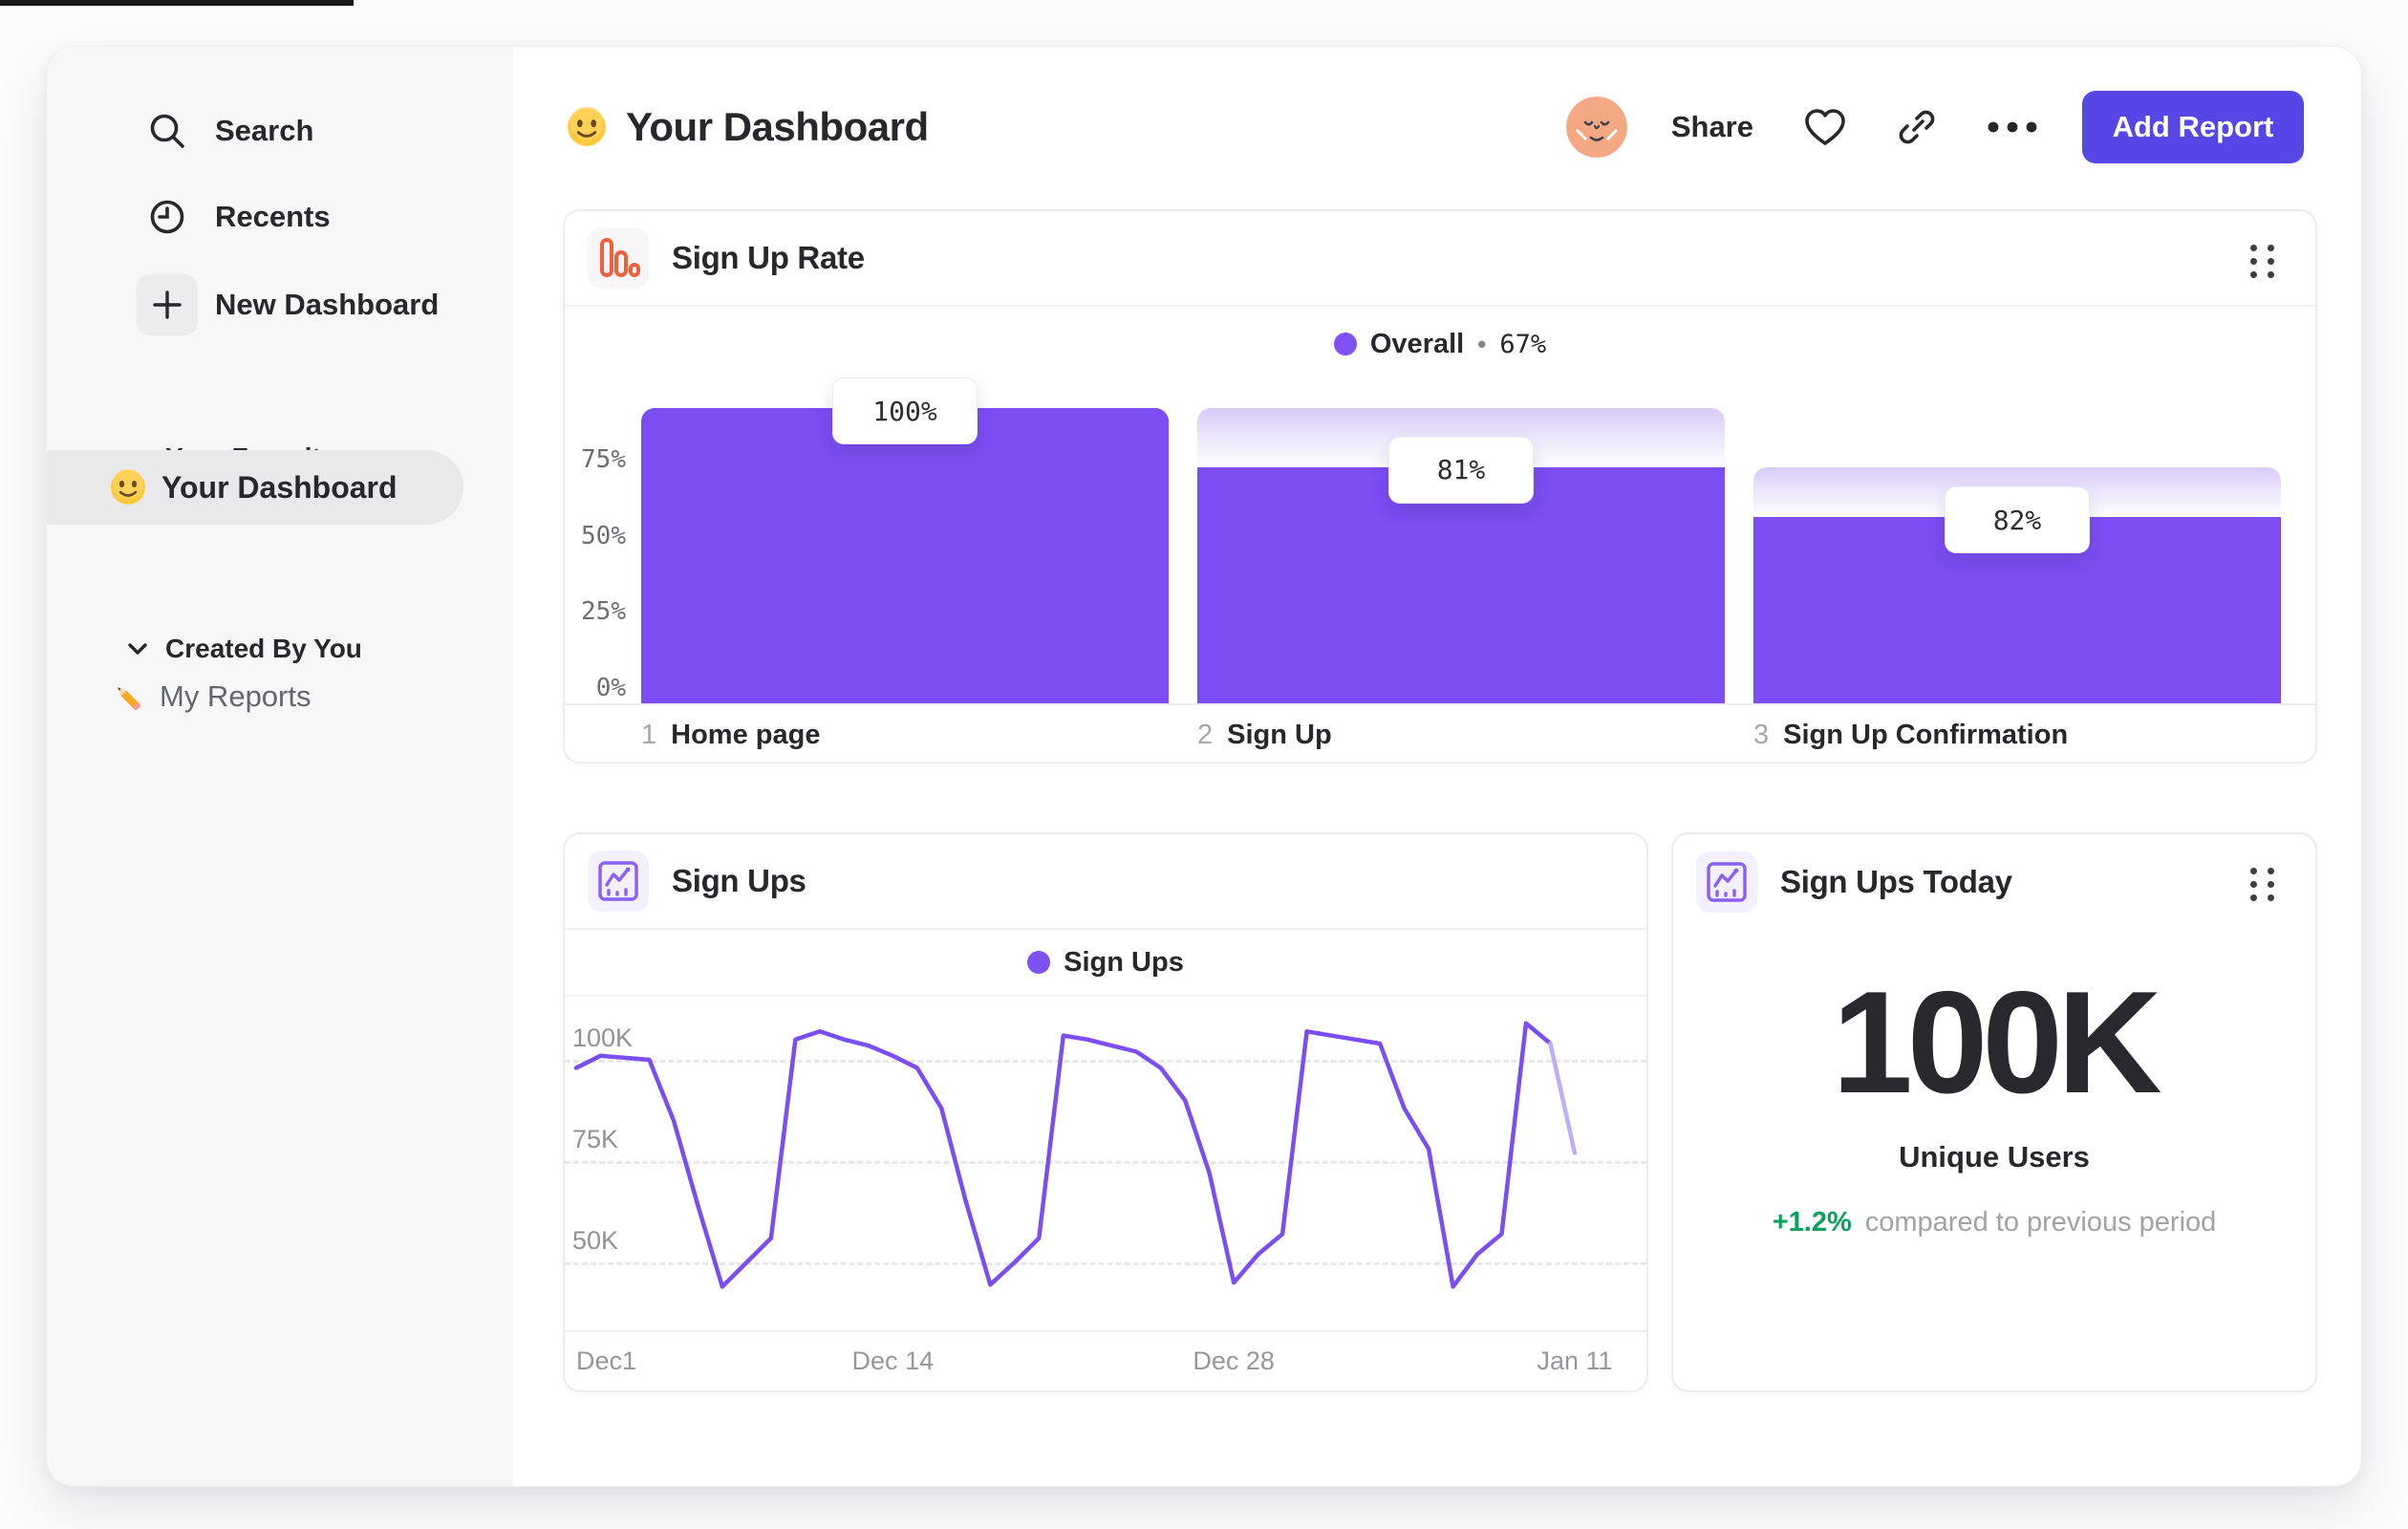  I want to click on favorite-heart-icon, so click(1825, 127).